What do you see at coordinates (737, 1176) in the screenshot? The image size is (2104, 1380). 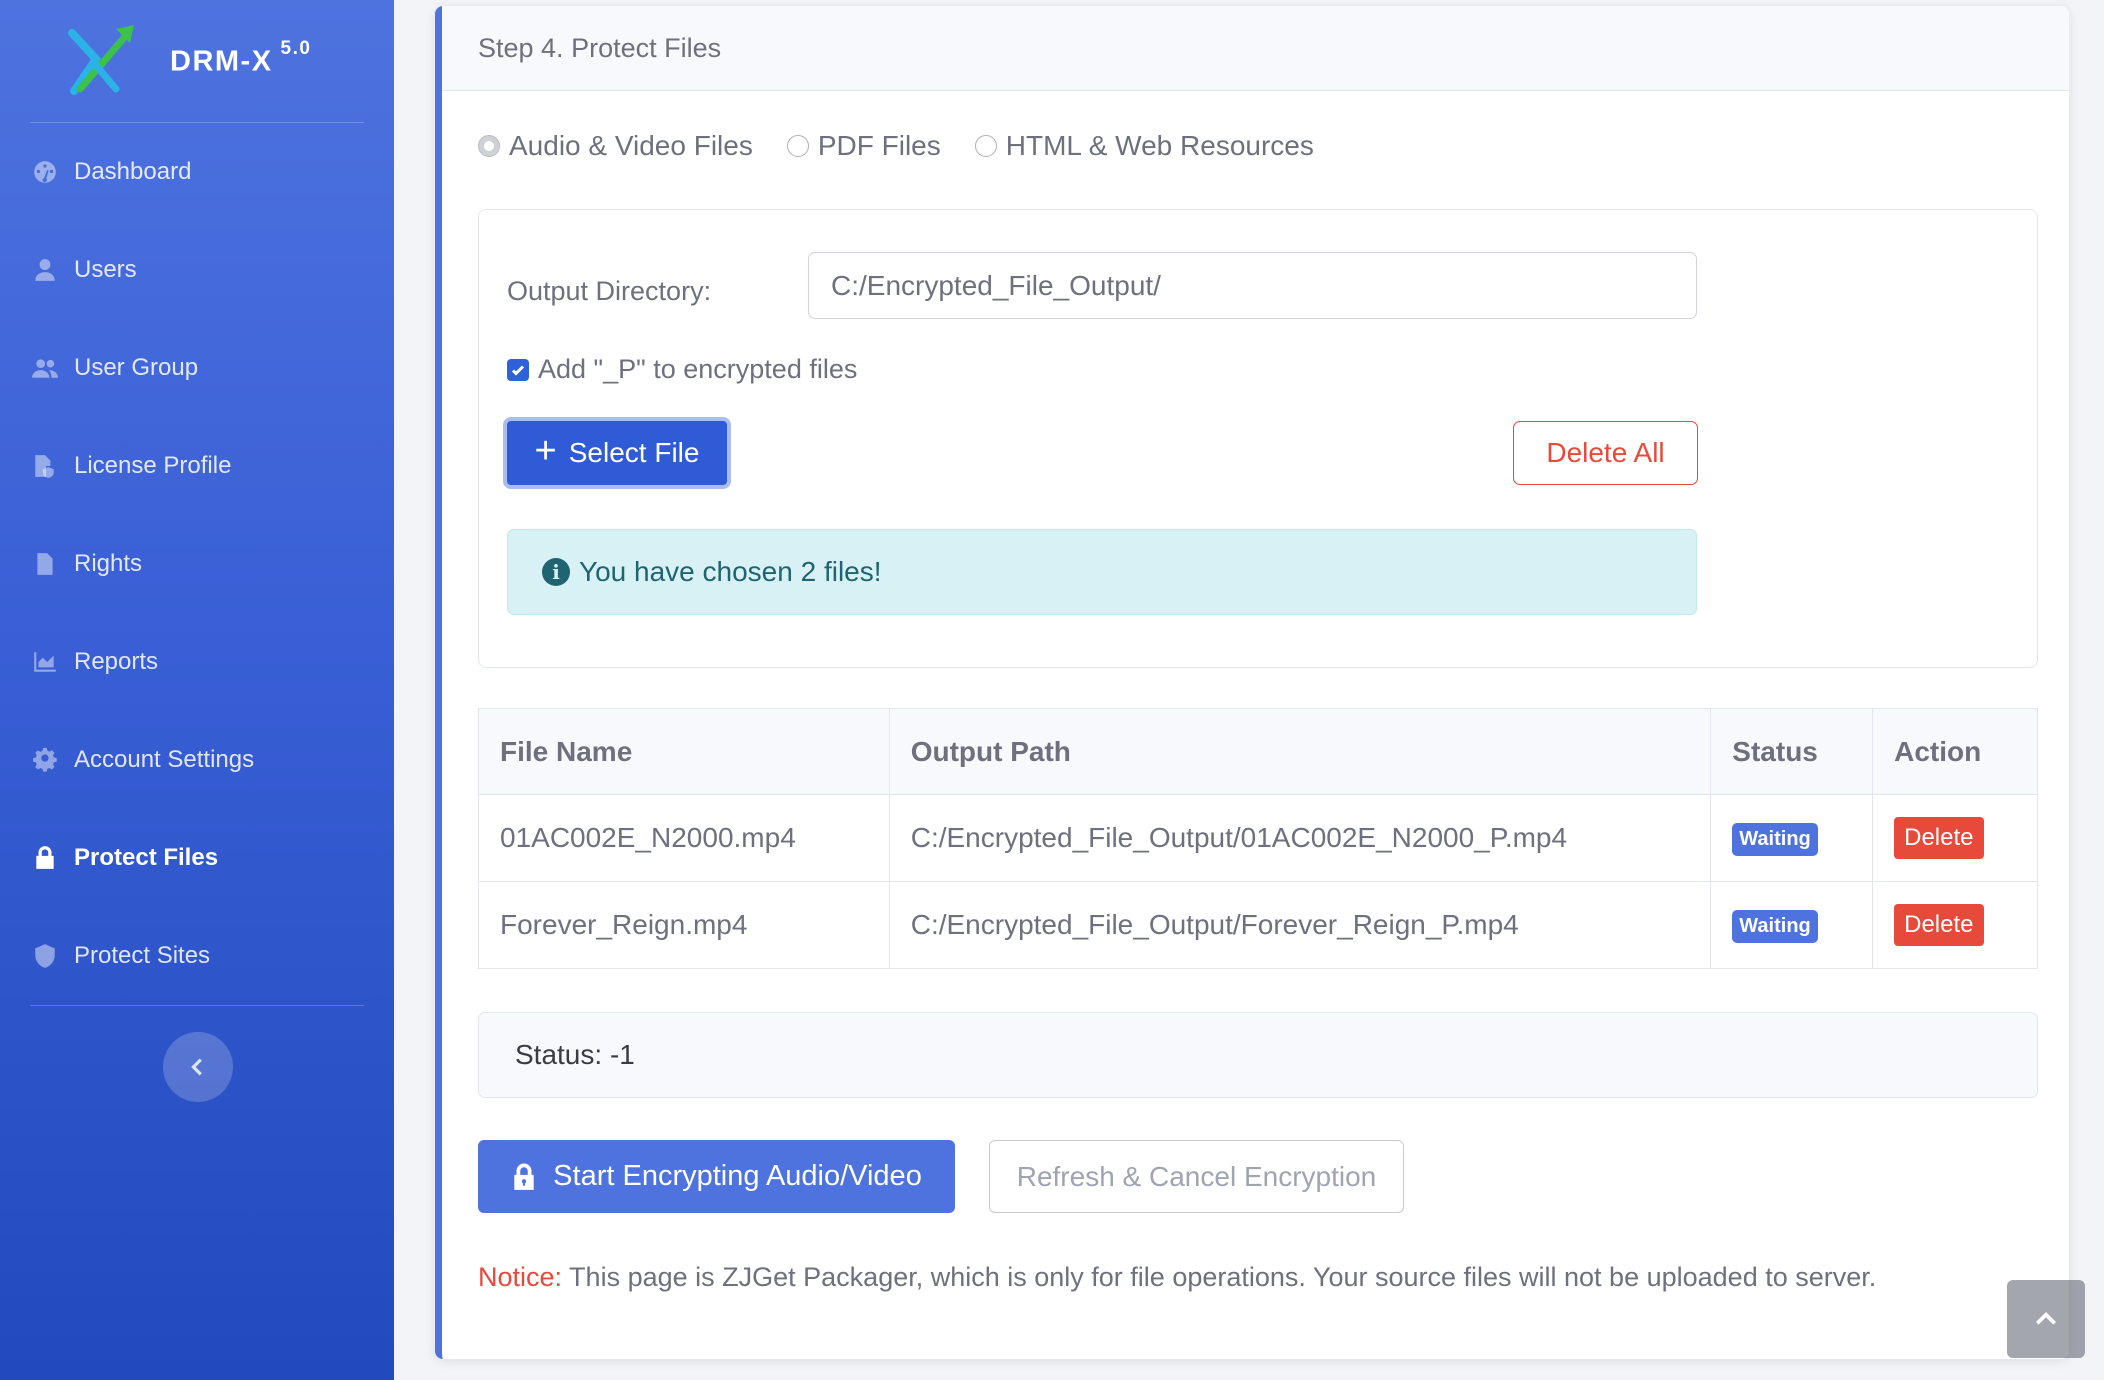 I see `start-encrypting-label: Start Encrypting Audio/Video` at bounding box center [737, 1176].